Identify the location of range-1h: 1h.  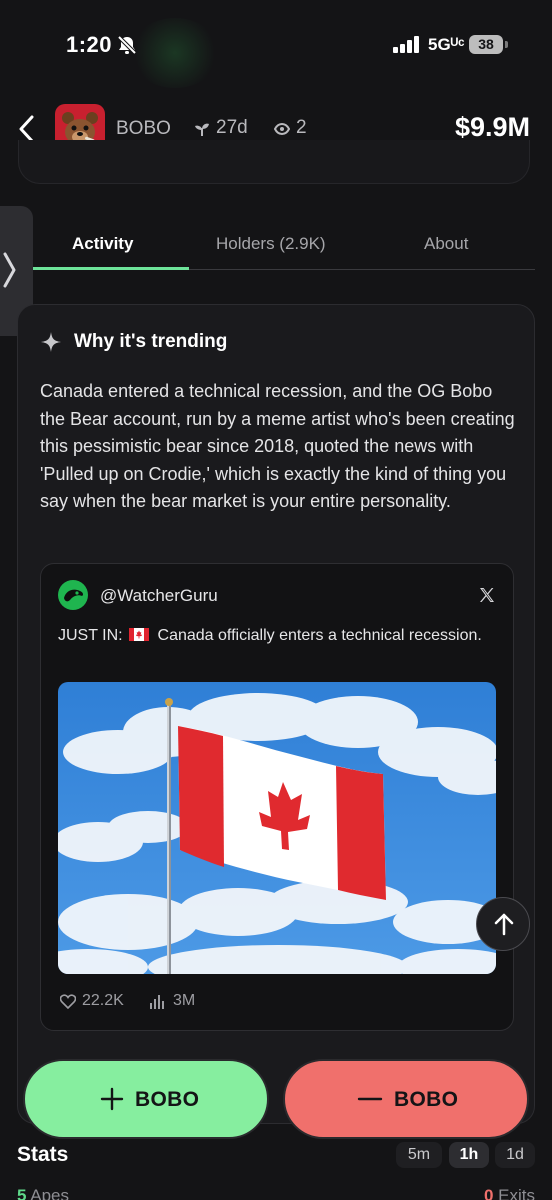
(469, 1155).